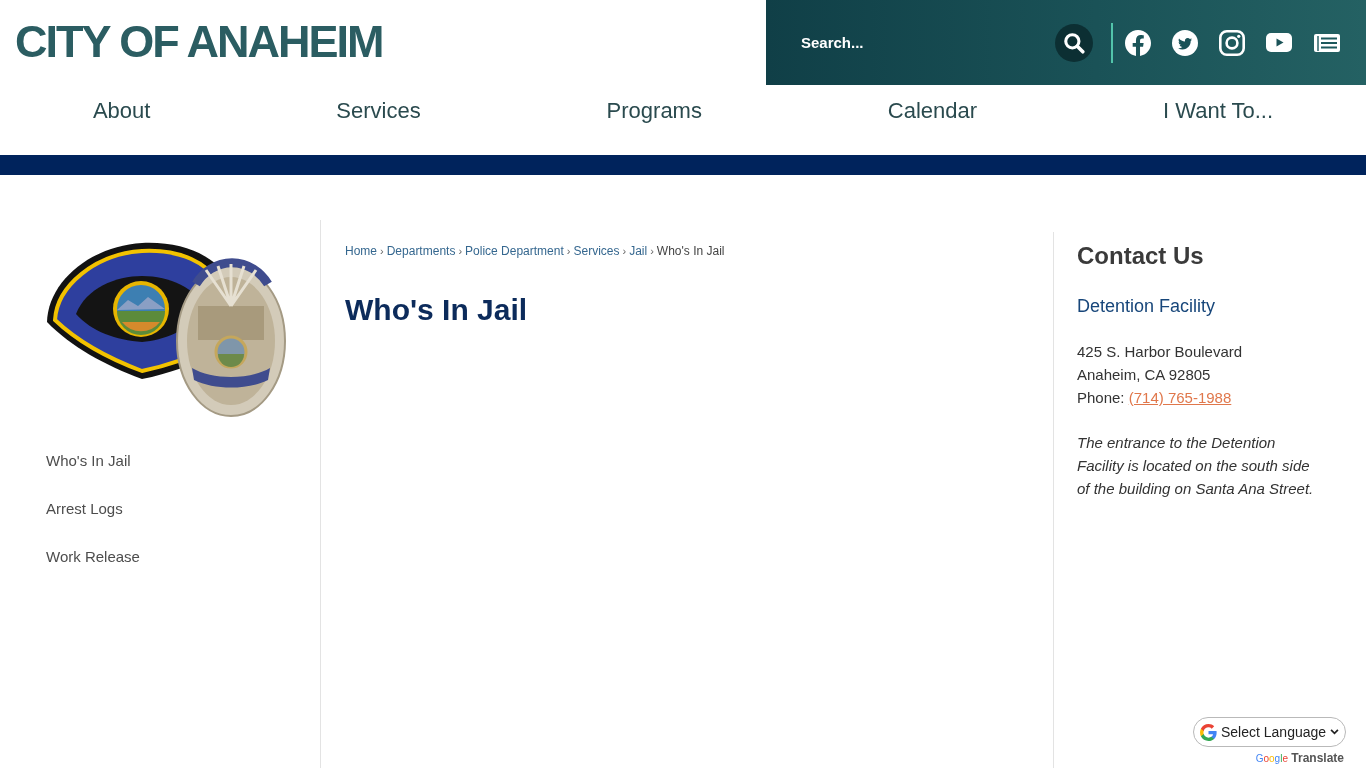 This screenshot has width=1366, height=768. Describe the element at coordinates (690, 251) in the screenshot. I see `breadcrumb-current-page: Who's In Jail` at that location.